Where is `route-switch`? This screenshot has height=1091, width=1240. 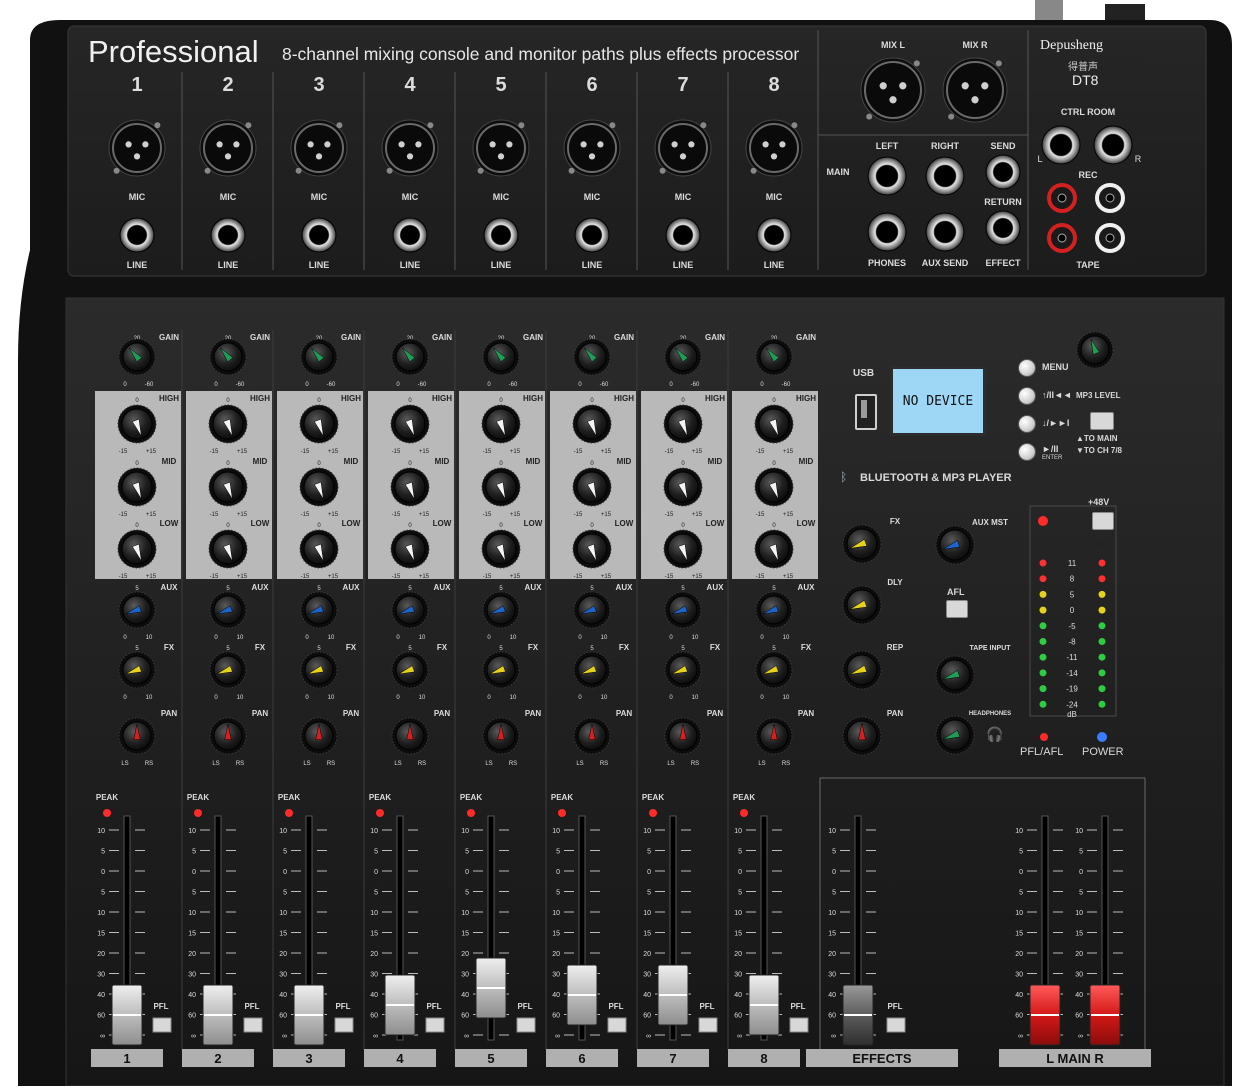
route-switch is located at coordinates (1102, 421).